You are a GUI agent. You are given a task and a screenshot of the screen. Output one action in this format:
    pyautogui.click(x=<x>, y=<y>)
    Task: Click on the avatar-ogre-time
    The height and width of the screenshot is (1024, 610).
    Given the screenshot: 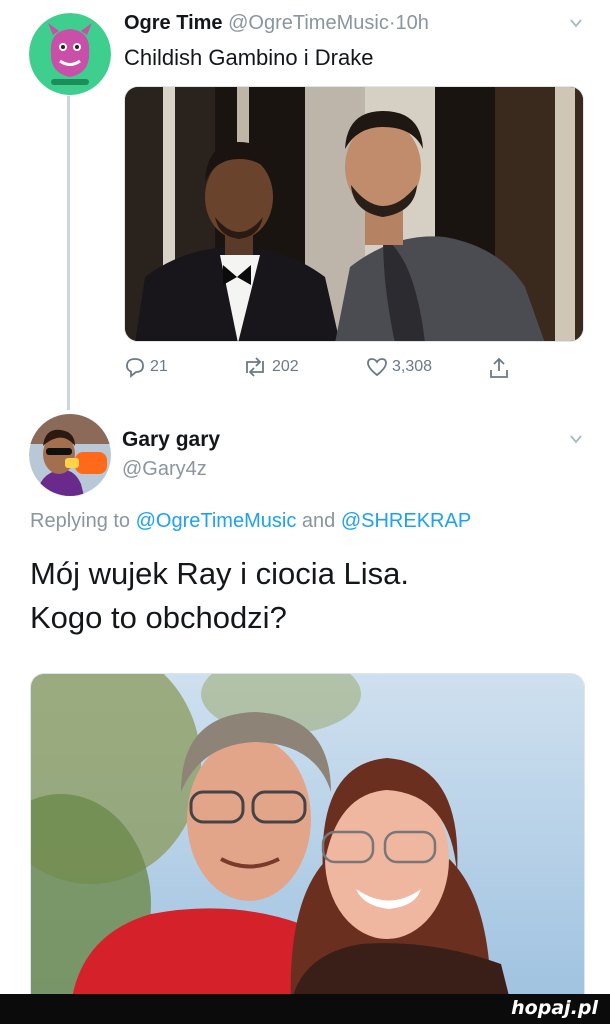 What is the action you would take?
    pyautogui.click(x=70, y=54)
    